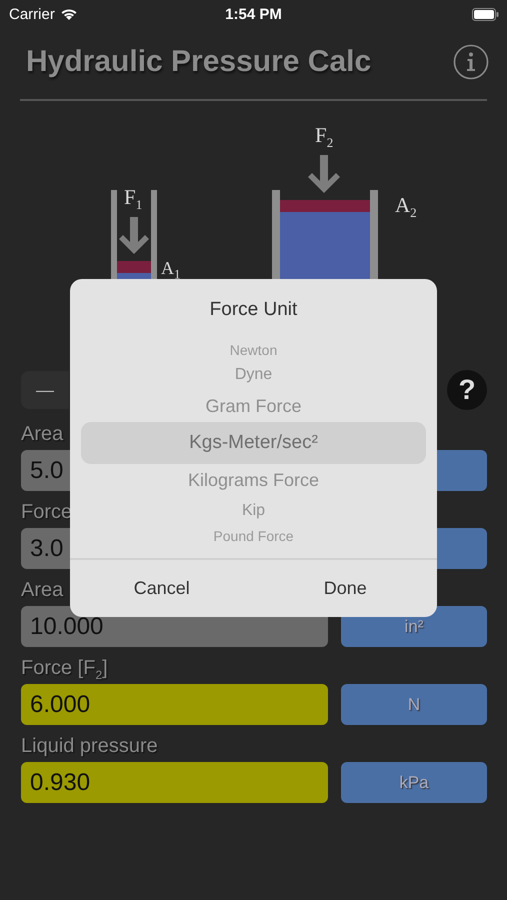 The height and width of the screenshot is (900, 507). Describe the element at coordinates (46, 512) in the screenshot. I see `field-label: Force` at that location.